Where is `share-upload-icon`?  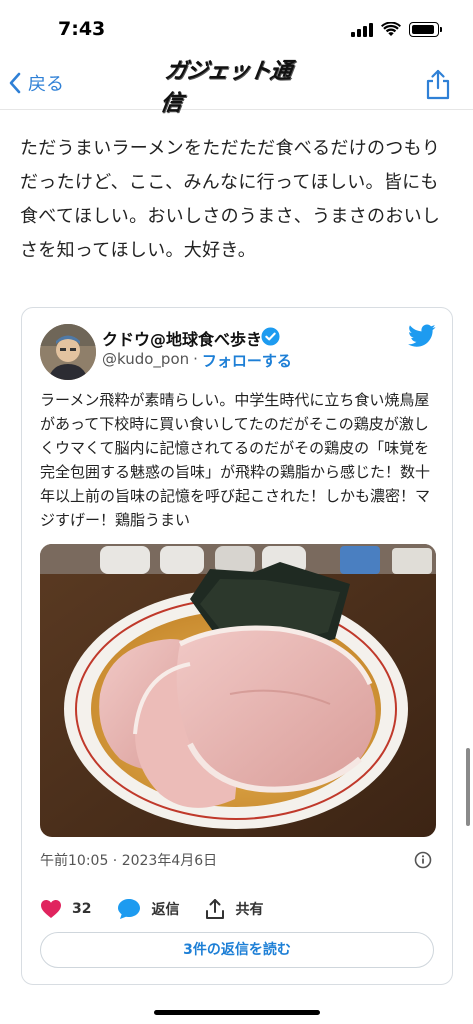 share-upload-icon is located at coordinates (215, 909).